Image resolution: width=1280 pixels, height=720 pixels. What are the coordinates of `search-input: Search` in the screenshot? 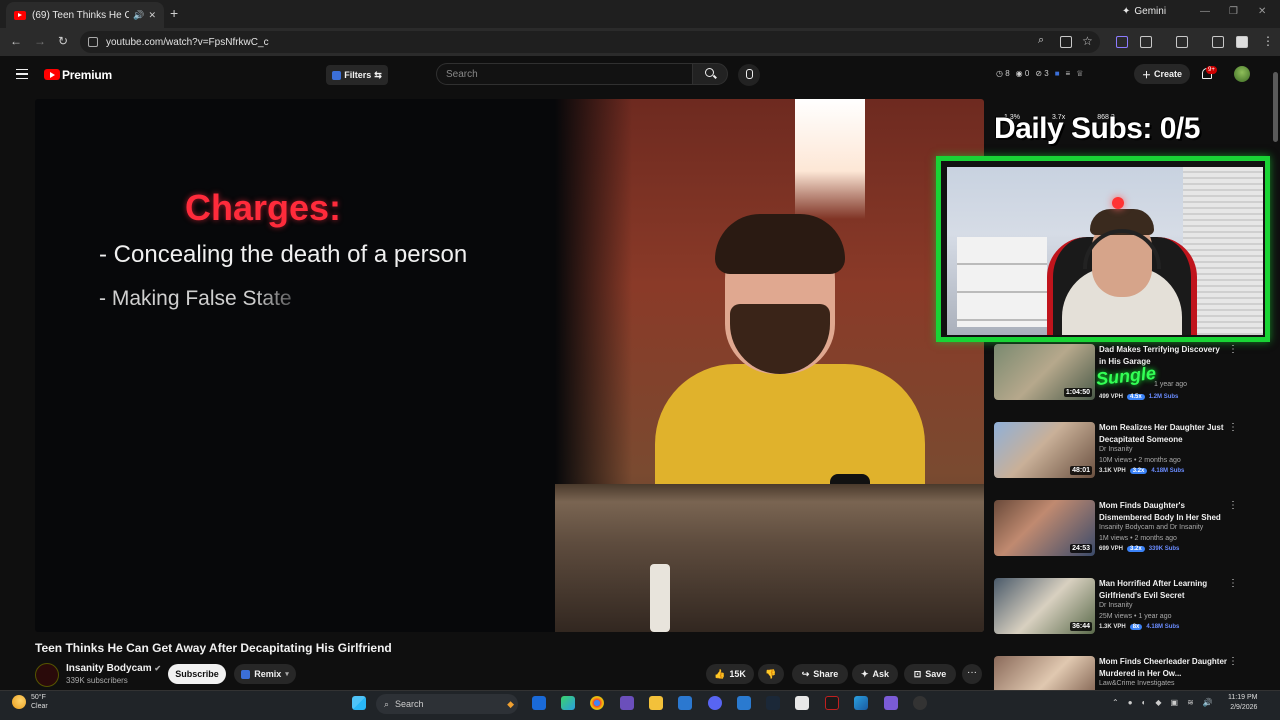 It's located at (564, 74).